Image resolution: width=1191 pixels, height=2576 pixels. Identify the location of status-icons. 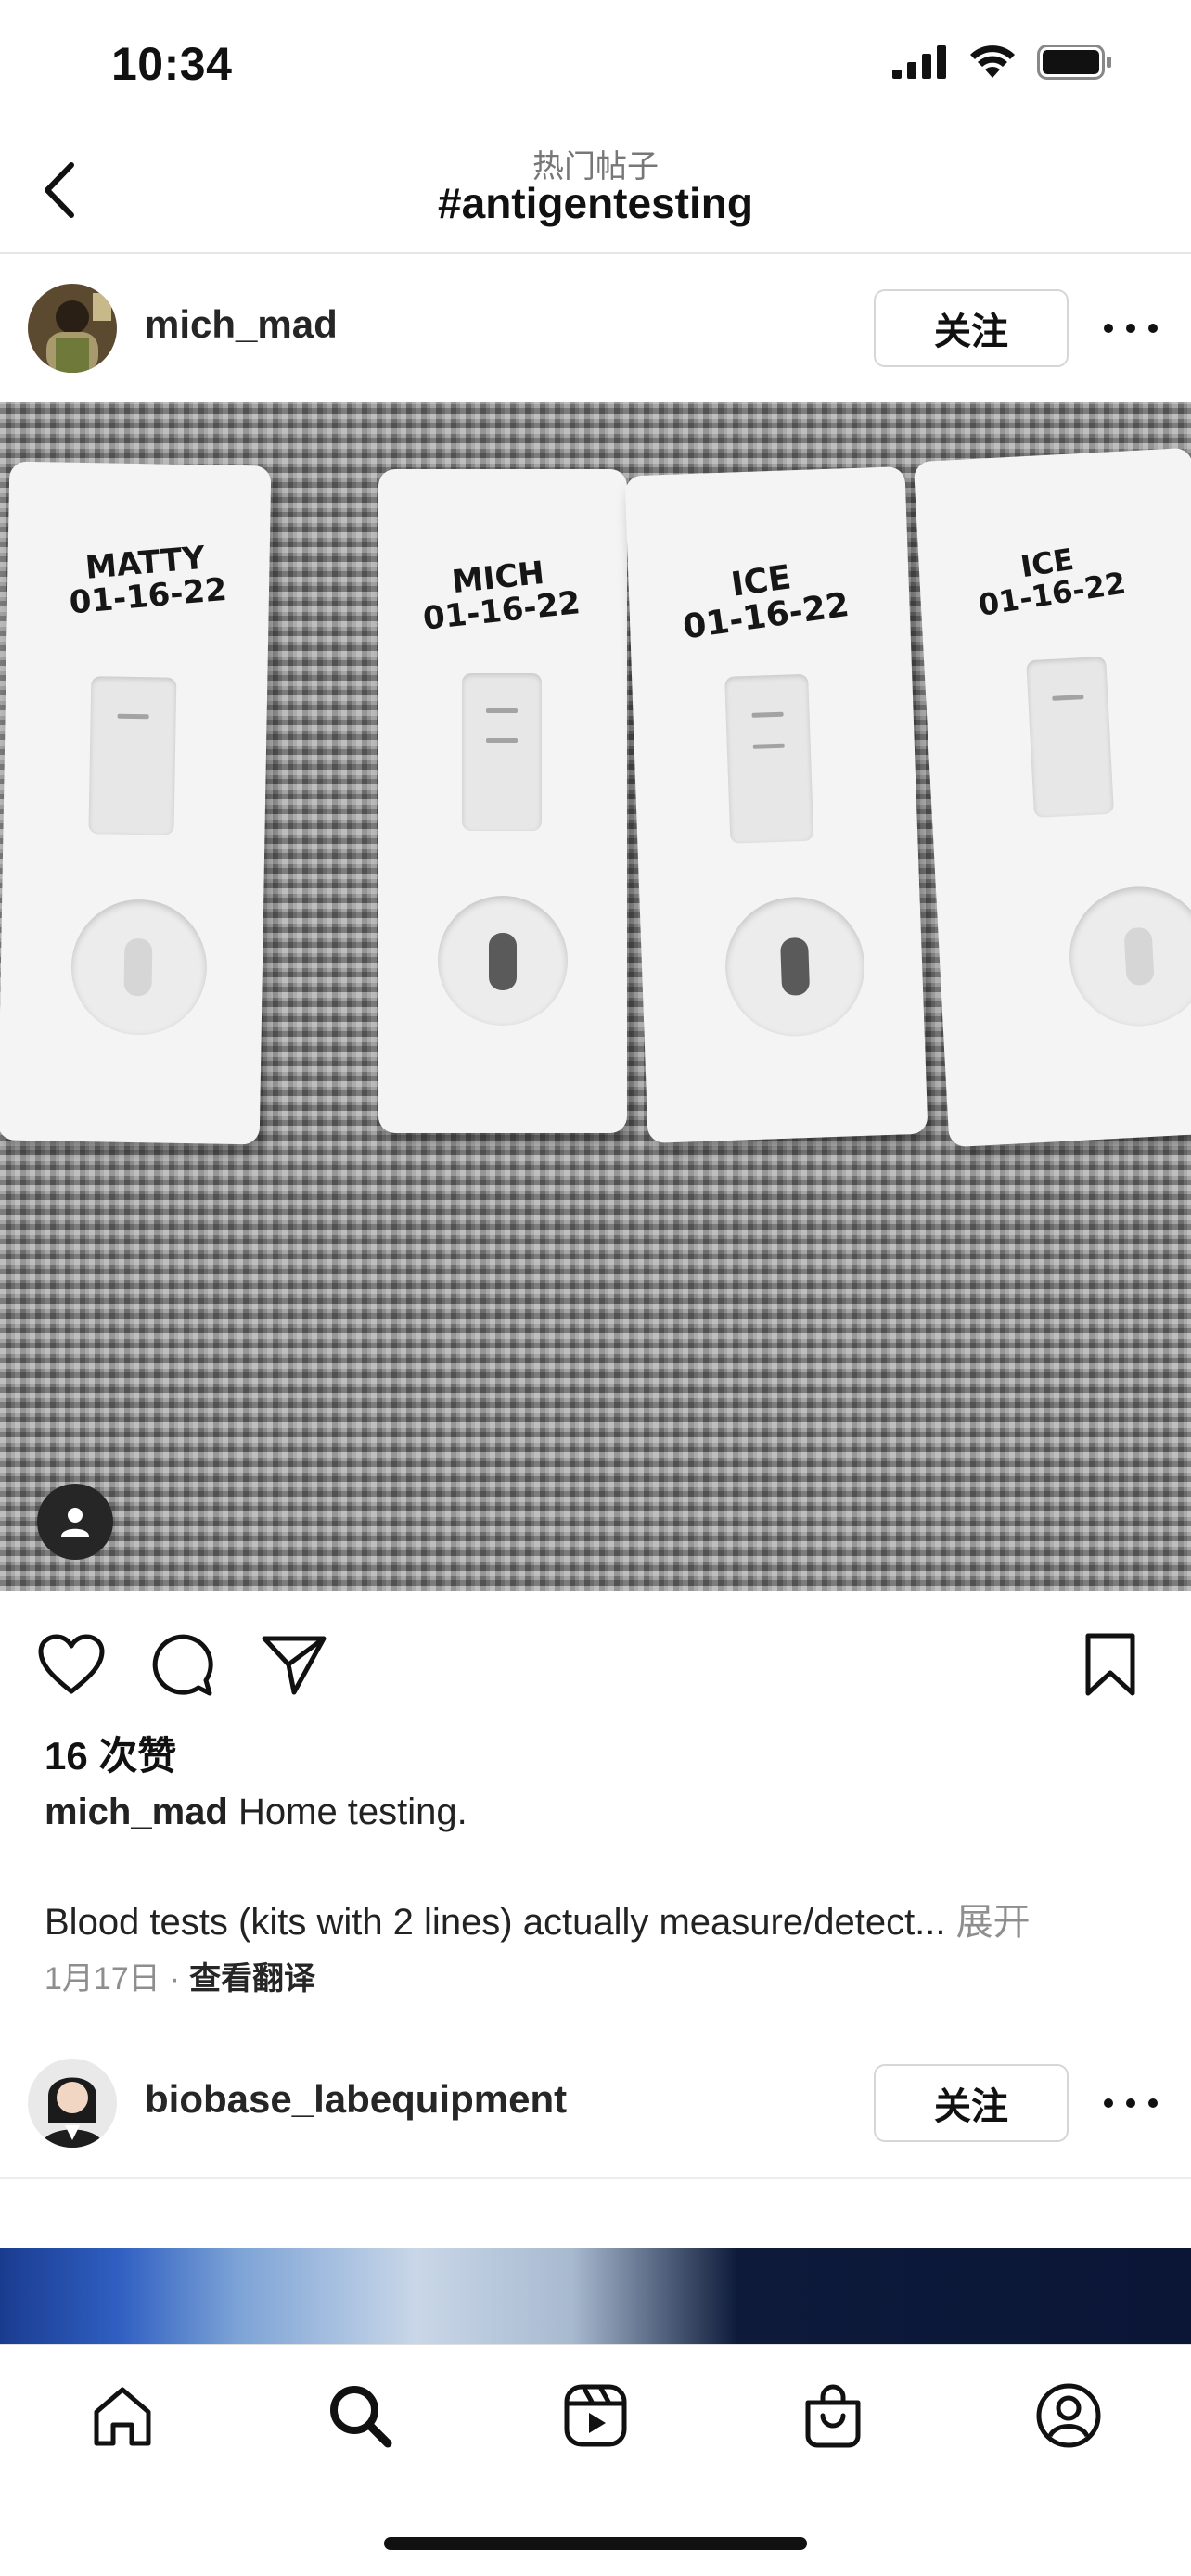
(1003, 62).